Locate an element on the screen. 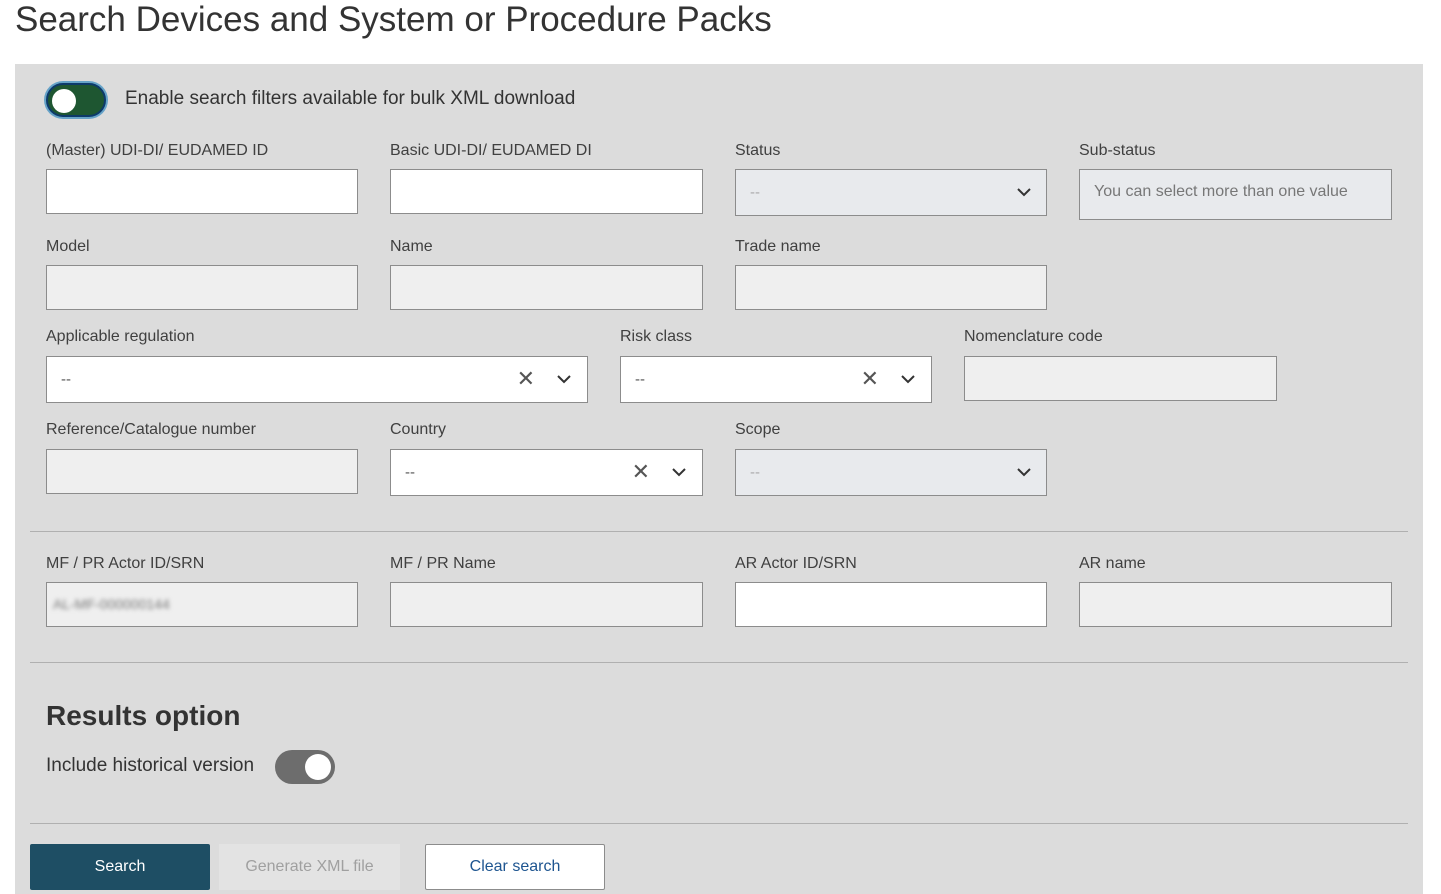 This screenshot has height=894, width=1441. model-label: Model is located at coordinates (68, 246).